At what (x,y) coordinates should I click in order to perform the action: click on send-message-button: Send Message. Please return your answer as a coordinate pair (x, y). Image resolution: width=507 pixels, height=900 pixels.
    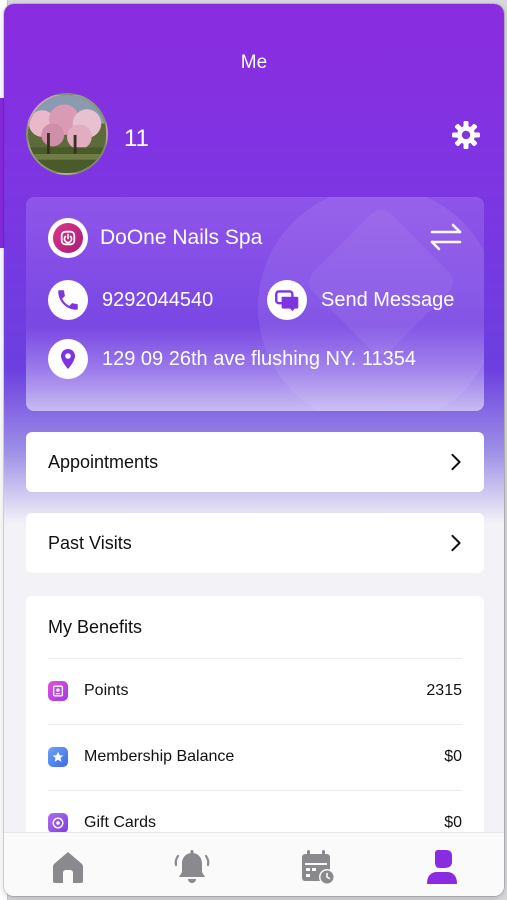
    Looking at the image, I should click on (360, 300).